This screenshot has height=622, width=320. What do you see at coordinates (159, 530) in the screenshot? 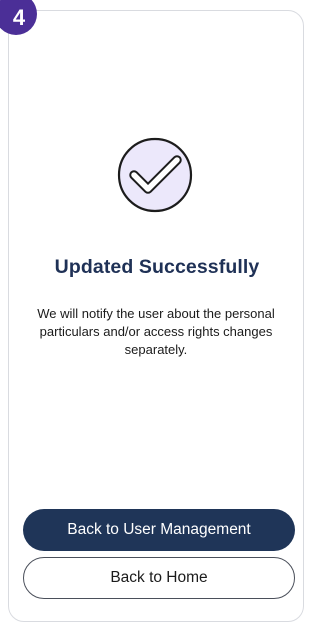
I see `back-to-user-management-button: Back to User Management` at bounding box center [159, 530].